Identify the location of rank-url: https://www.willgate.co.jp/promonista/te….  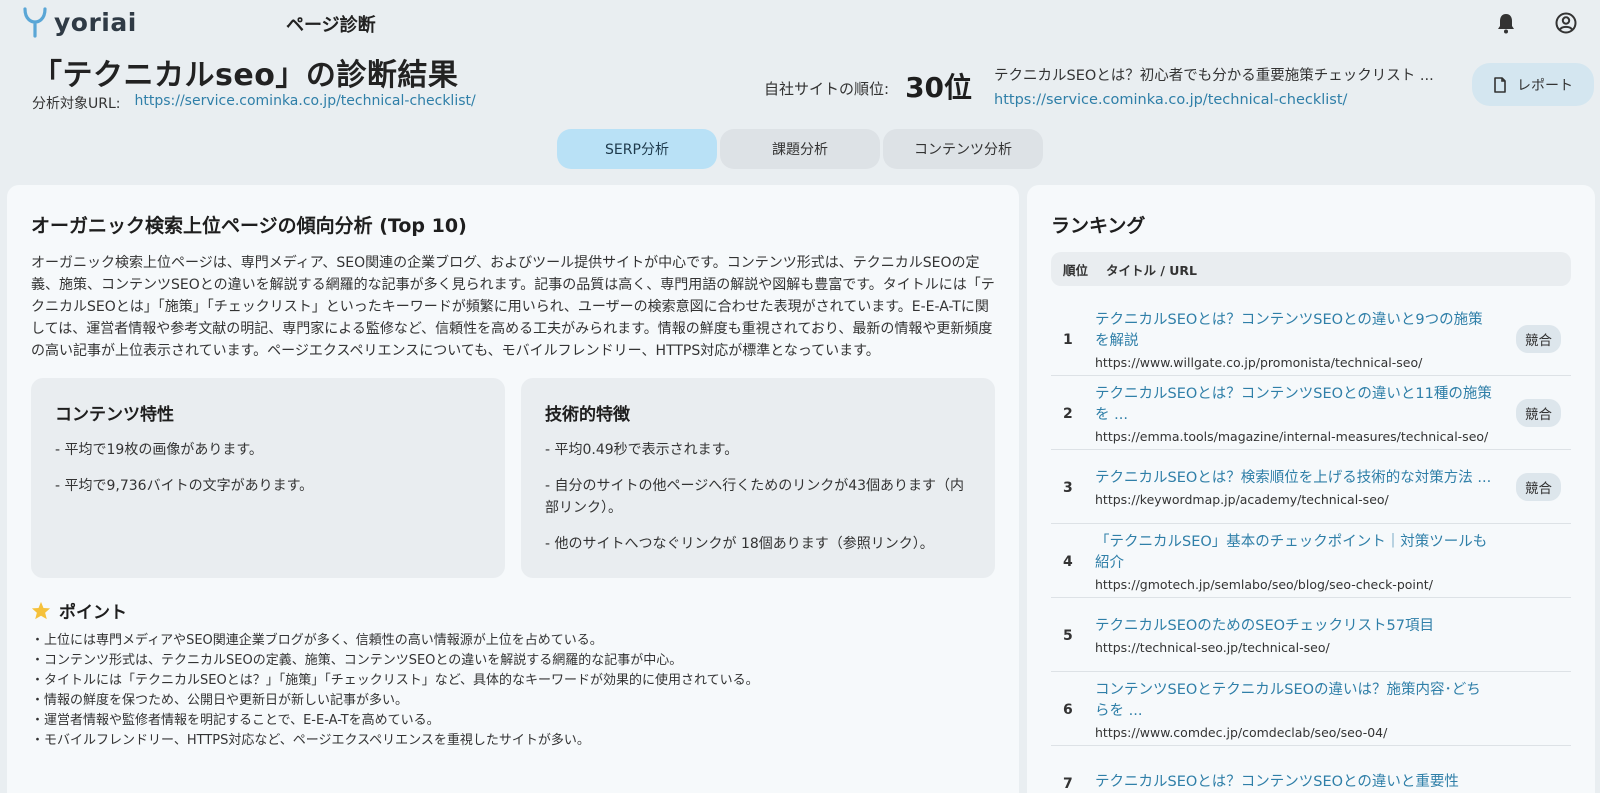
(1259, 362).